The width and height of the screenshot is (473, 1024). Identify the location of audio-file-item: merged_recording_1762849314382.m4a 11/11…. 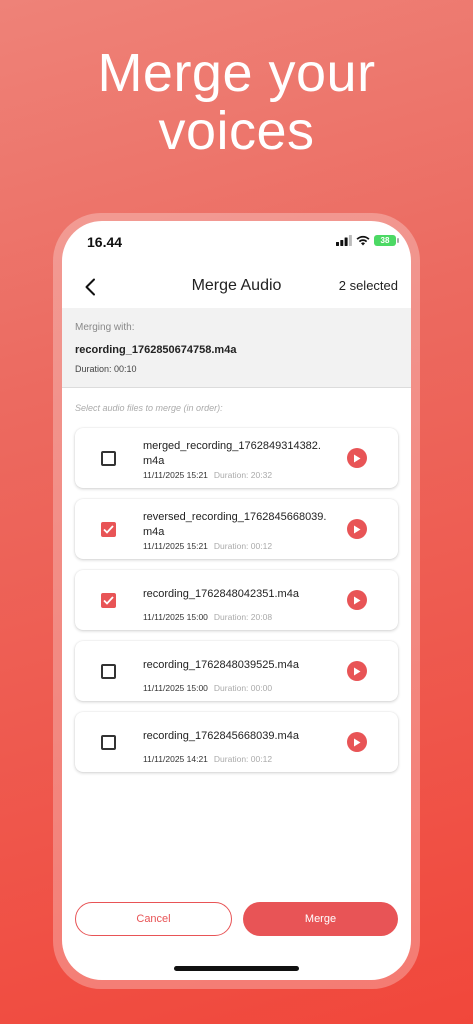
(236, 458).